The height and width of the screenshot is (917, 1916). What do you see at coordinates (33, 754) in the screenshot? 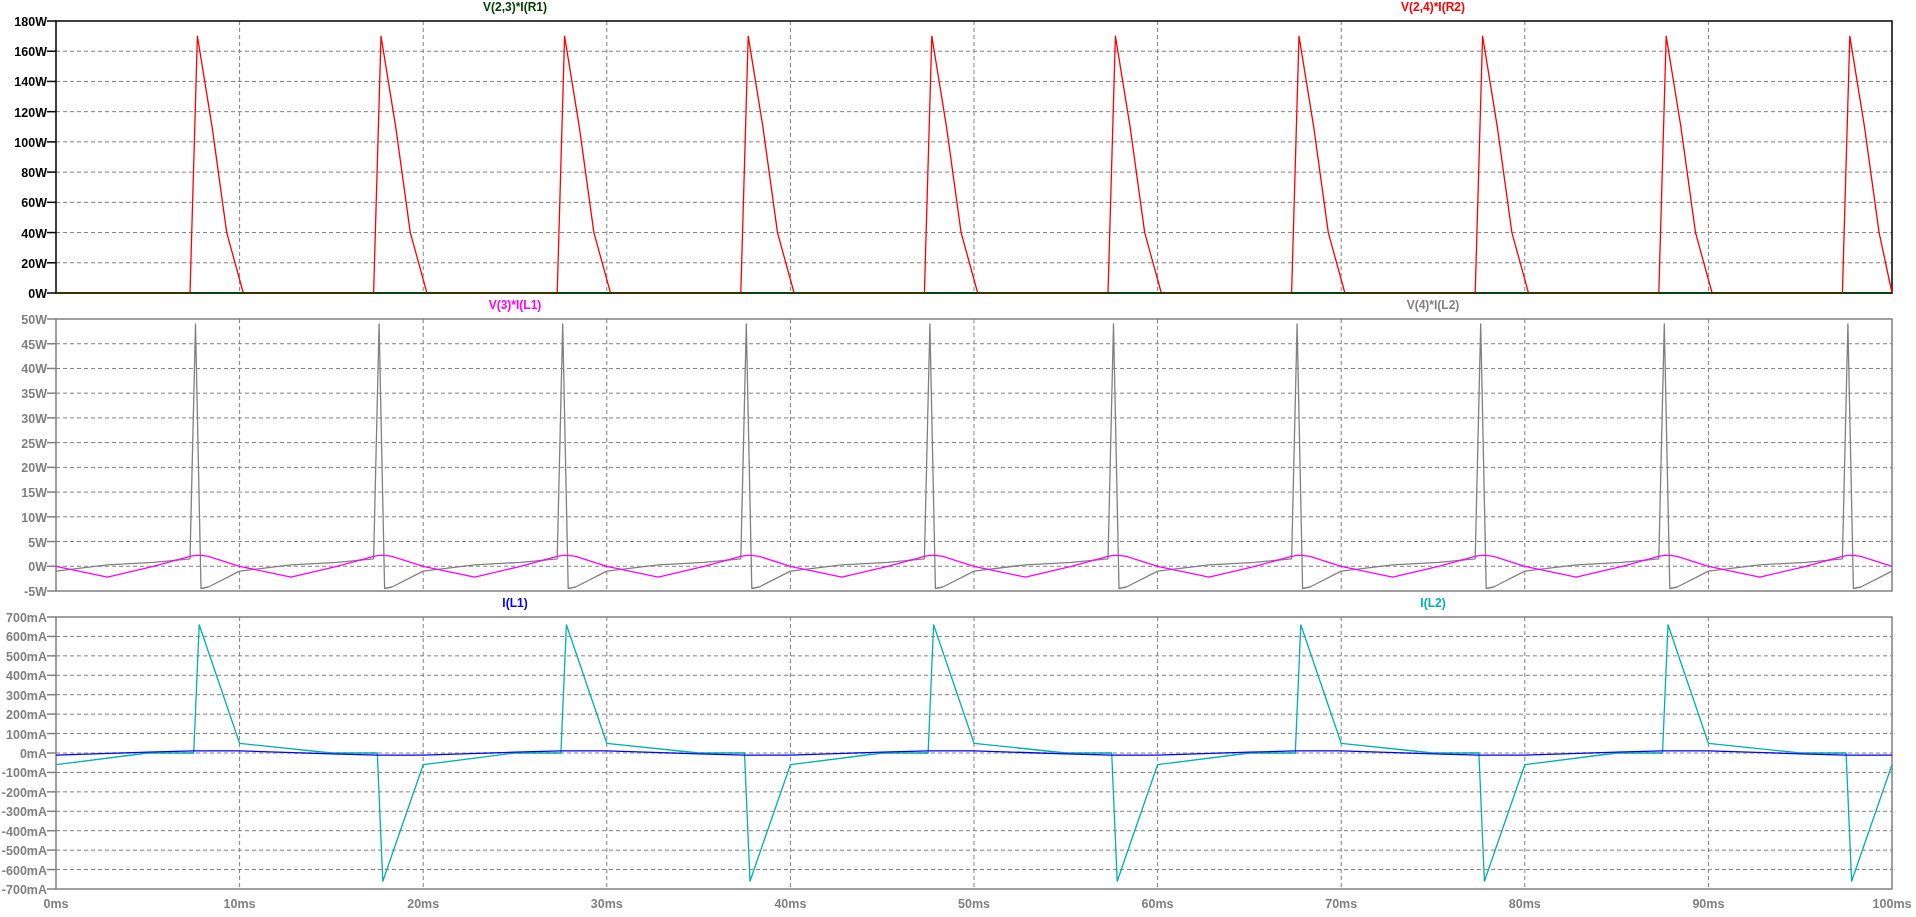
I see `y-tick-label: 0mA` at bounding box center [33, 754].